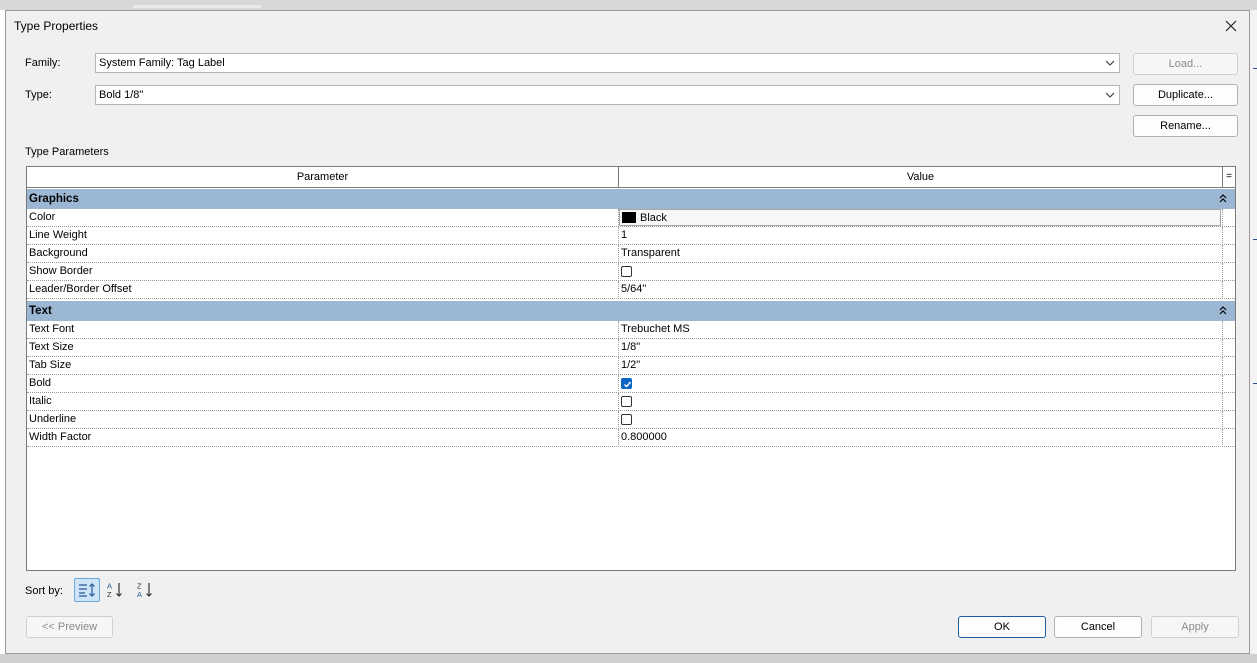 The width and height of the screenshot is (1257, 663). Describe the element at coordinates (921, 177) in the screenshot. I see `header-value: Value` at that location.